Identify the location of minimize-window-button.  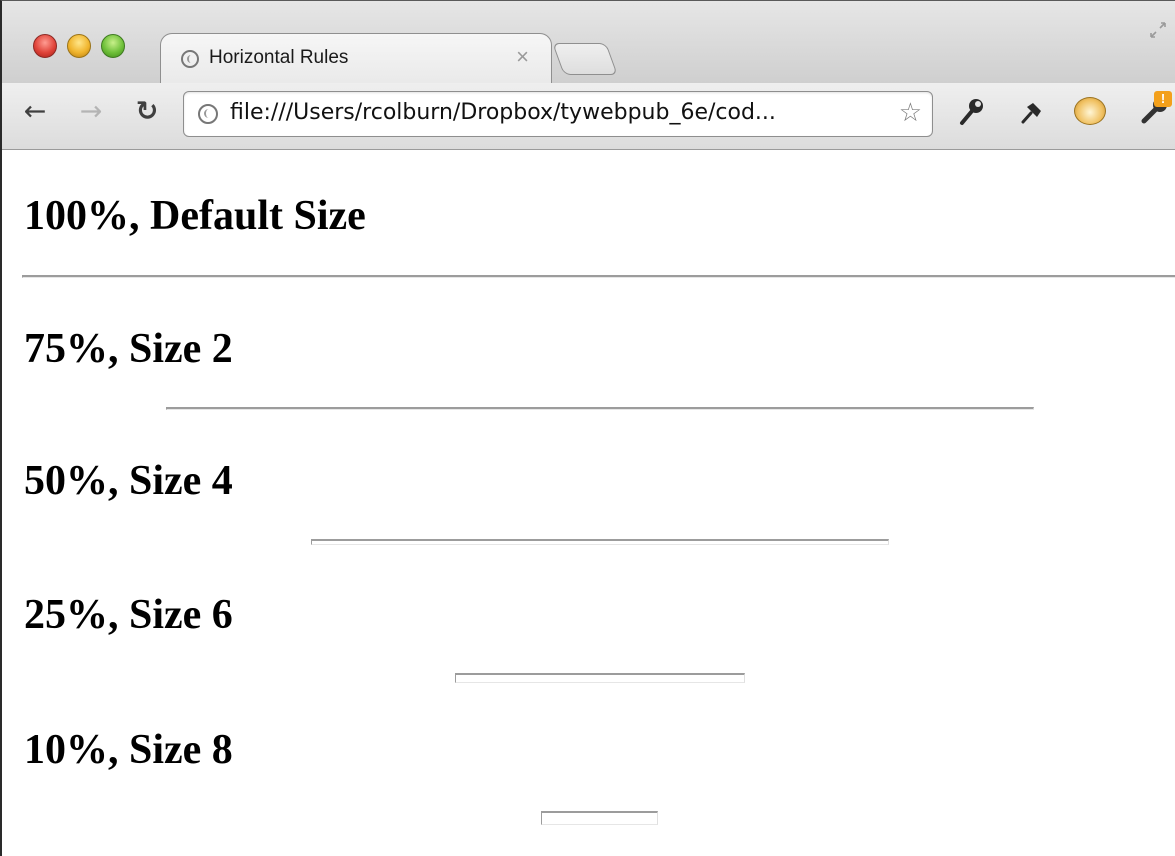
(79, 46).